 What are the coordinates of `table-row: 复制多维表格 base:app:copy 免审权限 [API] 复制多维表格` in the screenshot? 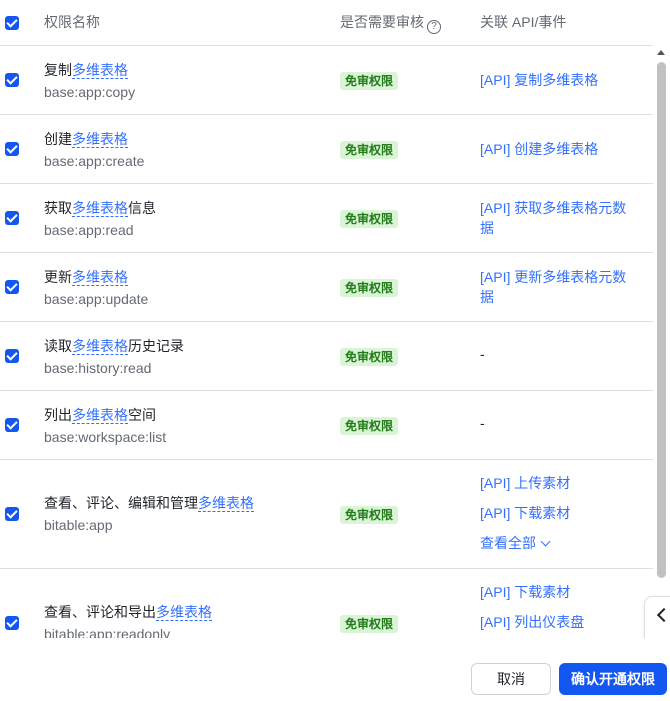 It's located at (326, 80).